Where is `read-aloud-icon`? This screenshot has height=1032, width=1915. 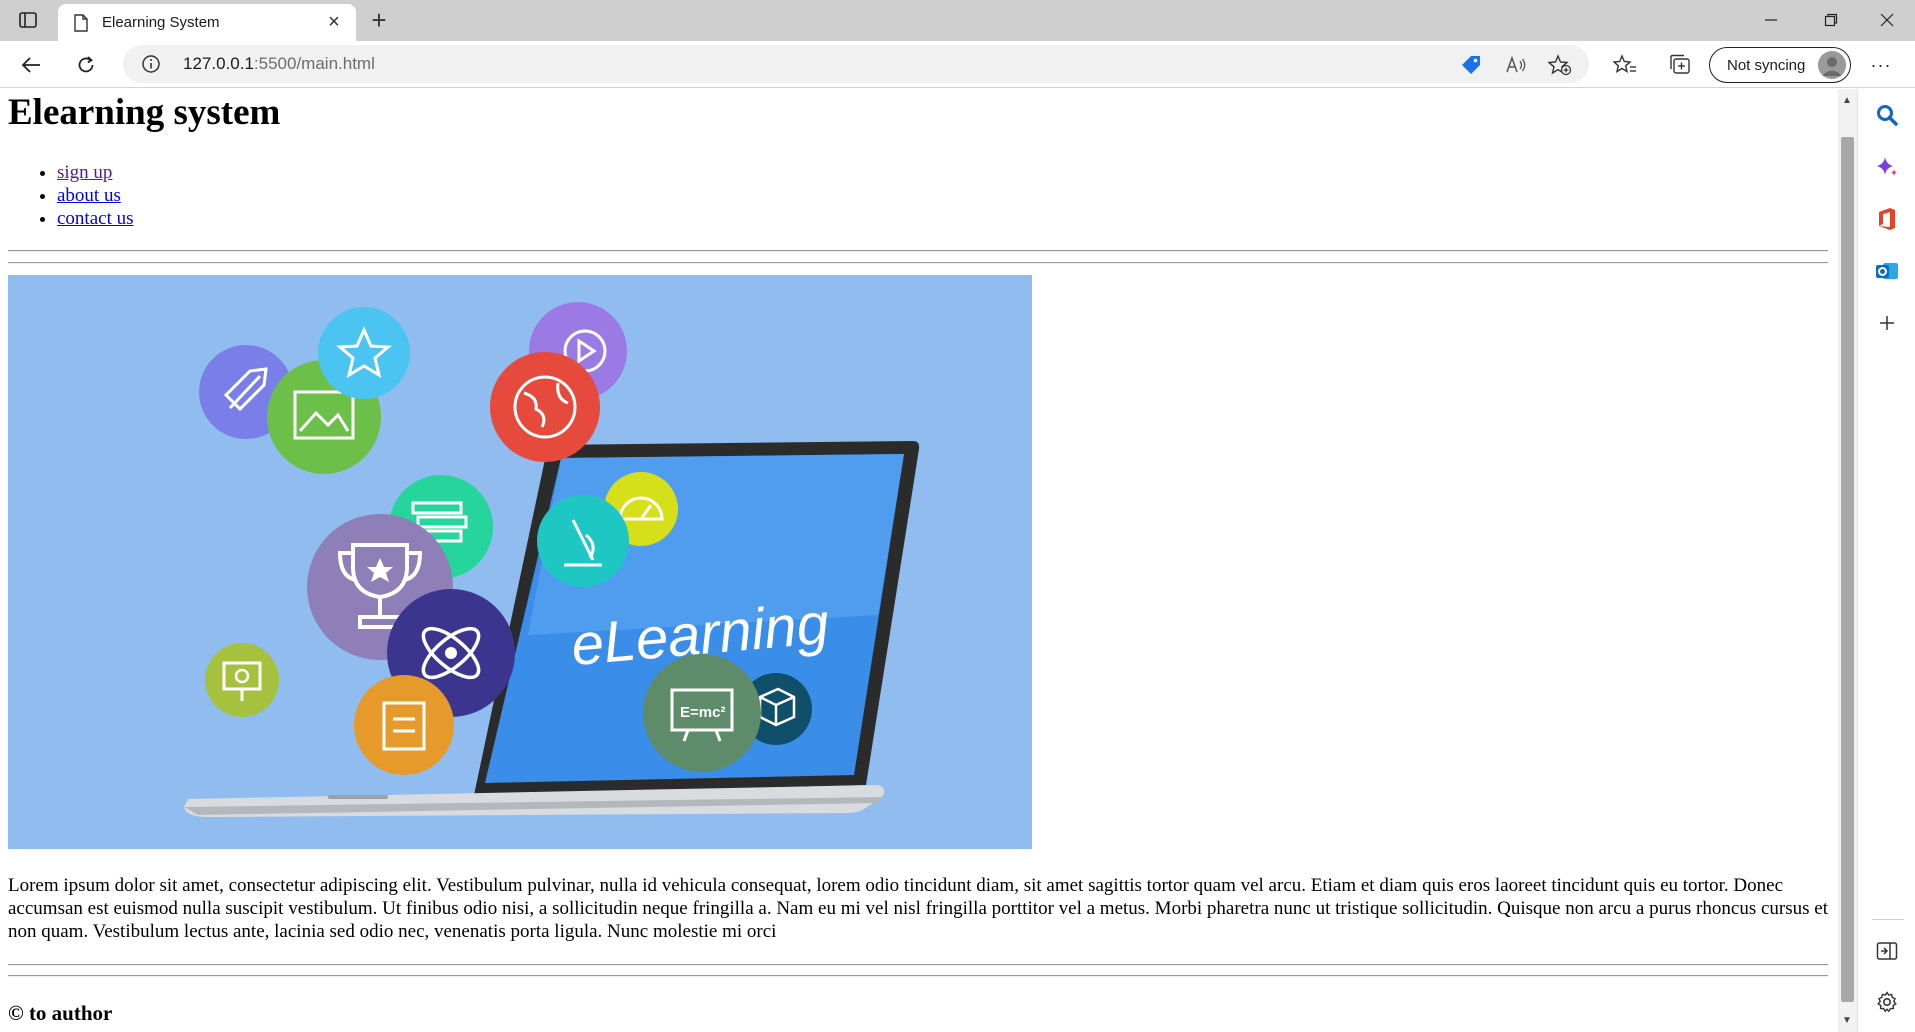
read-aloud-icon is located at coordinates (1516, 65).